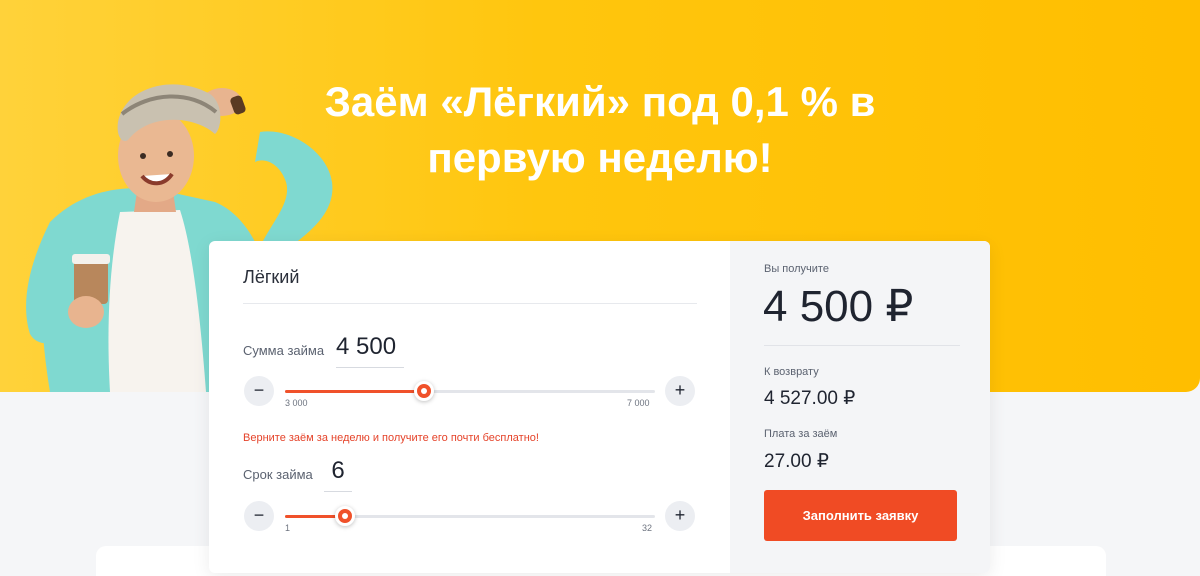  Describe the element at coordinates (271, 277) in the screenshot. I see `product-name: Лёгкий` at that location.